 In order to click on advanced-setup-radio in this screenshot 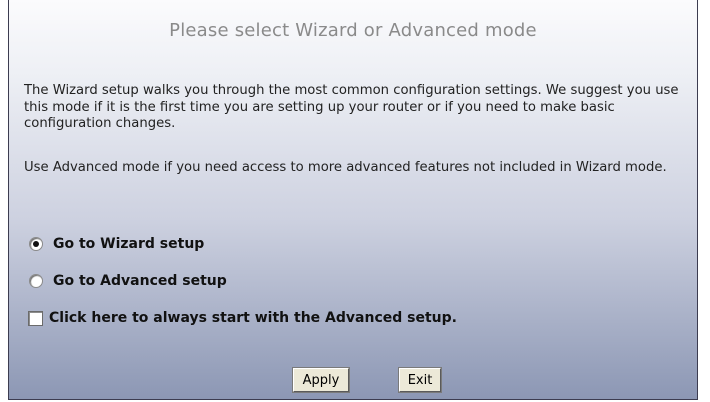, I will do `click(36, 281)`.